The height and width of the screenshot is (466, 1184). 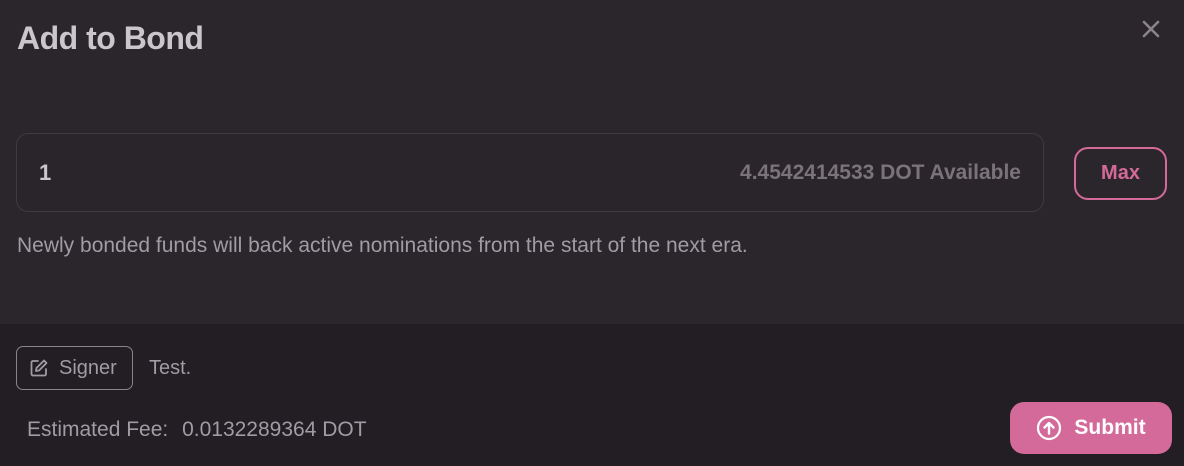 I want to click on signer-button: Signer, so click(x=74, y=368).